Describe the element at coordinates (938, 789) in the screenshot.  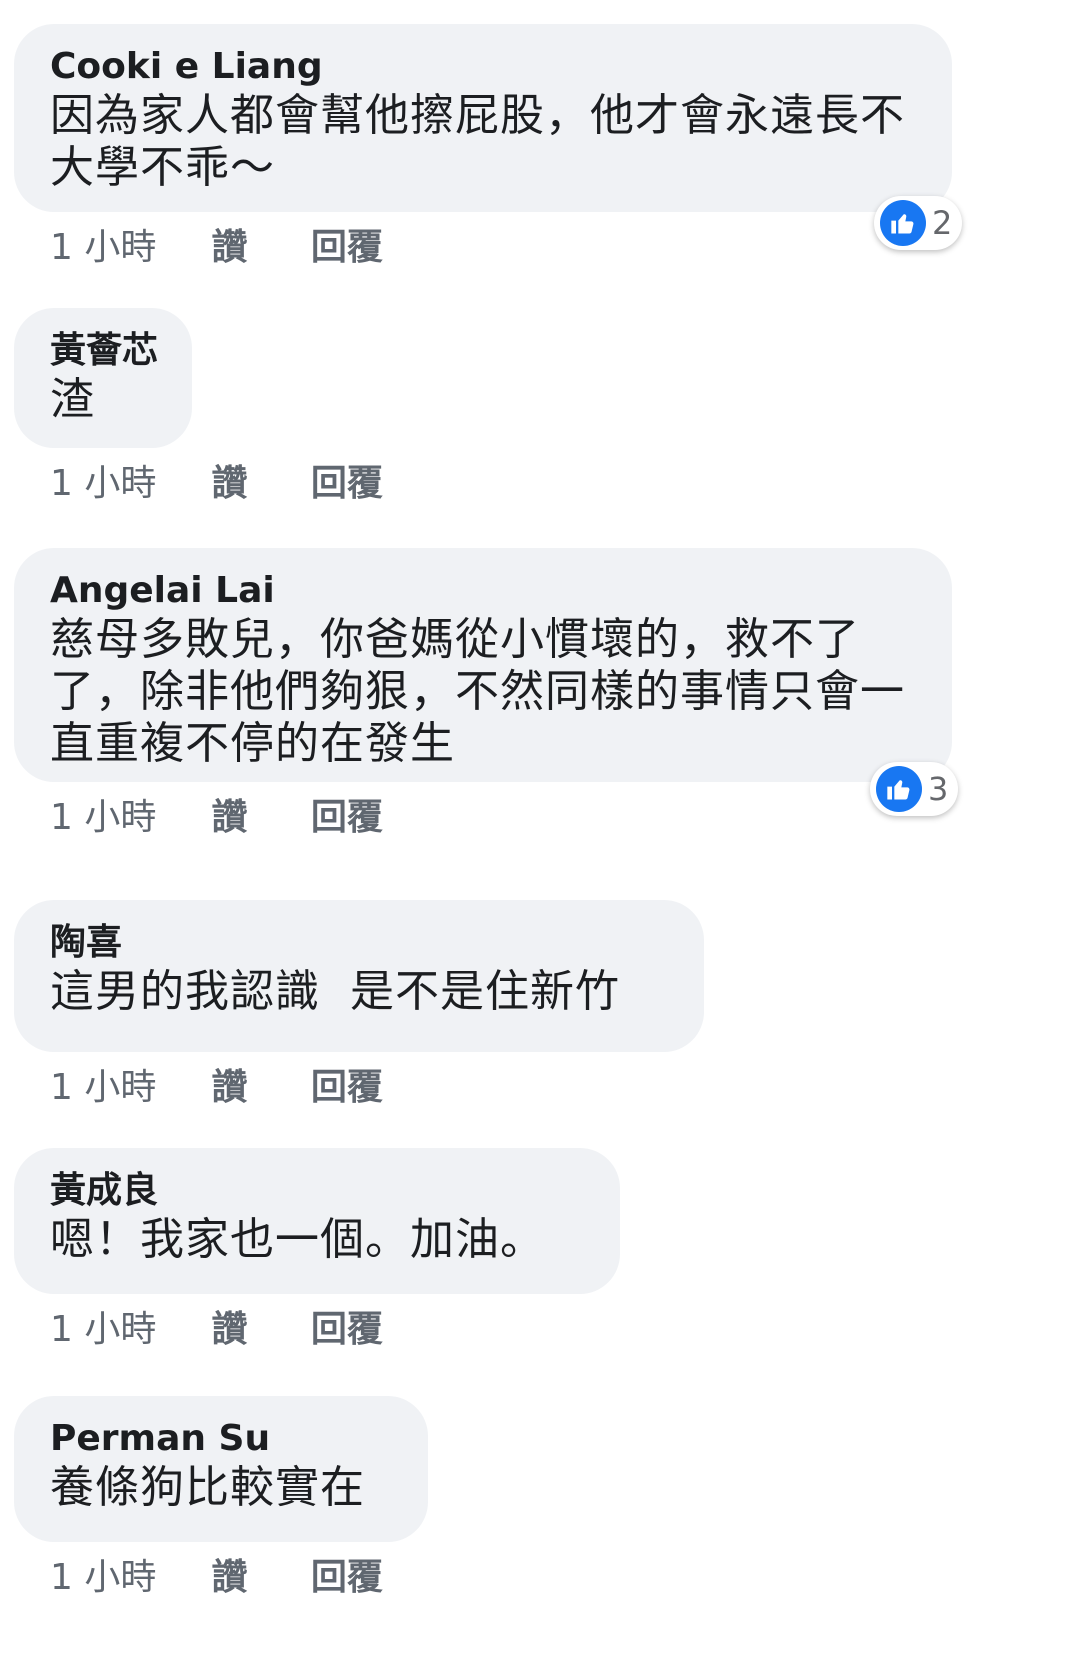
I see `reaction-count: 3` at that location.